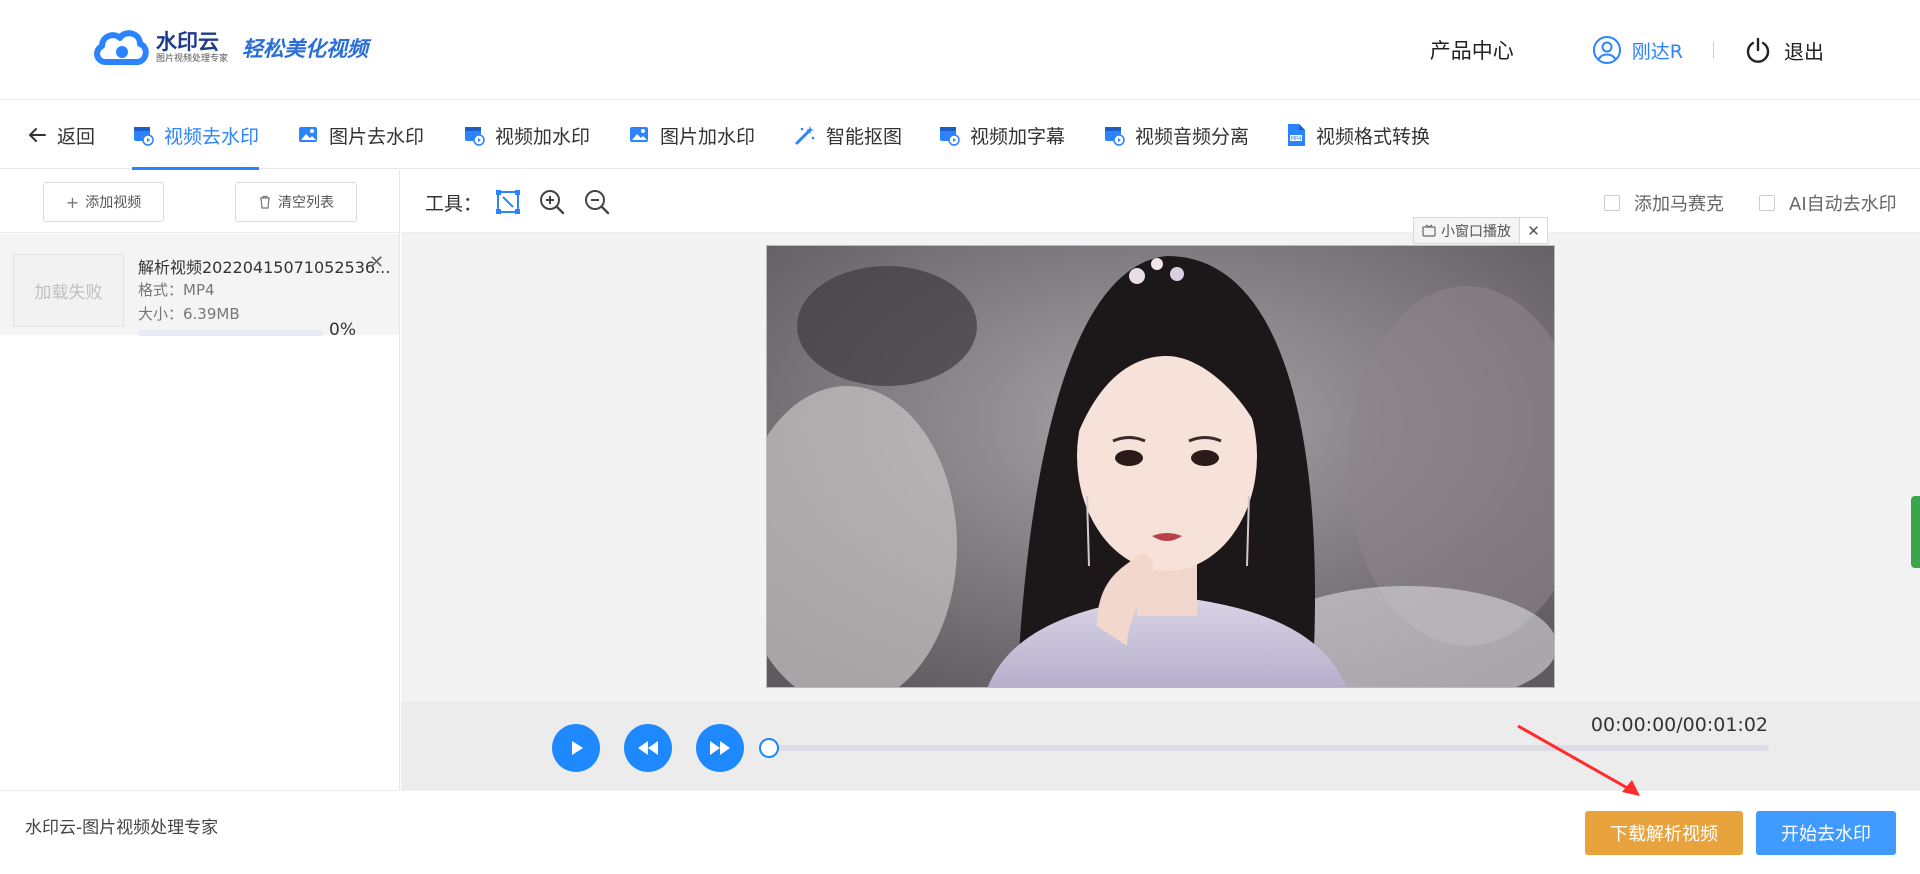  I want to click on ai-auto-remove-label: AI自动去水印, so click(1843, 204).